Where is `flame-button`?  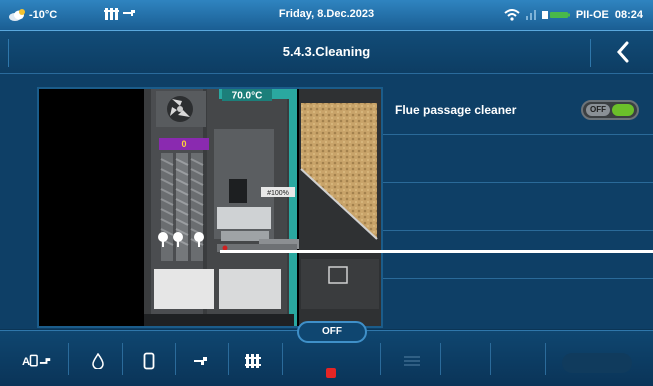
flame-button is located at coordinates (98, 361).